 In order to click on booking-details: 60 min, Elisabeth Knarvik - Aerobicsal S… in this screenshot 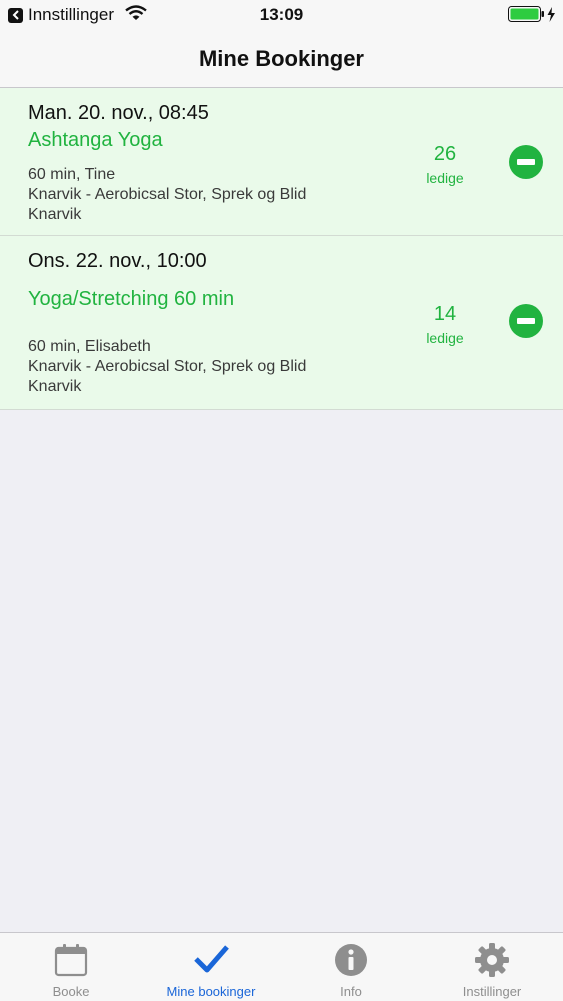, I will do `click(178, 367)`.